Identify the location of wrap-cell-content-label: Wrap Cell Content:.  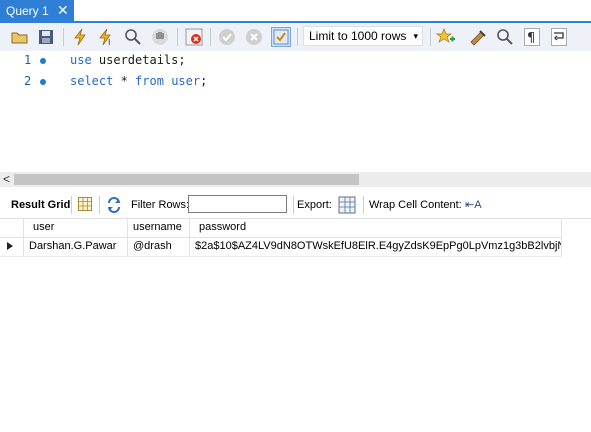
(415, 205).